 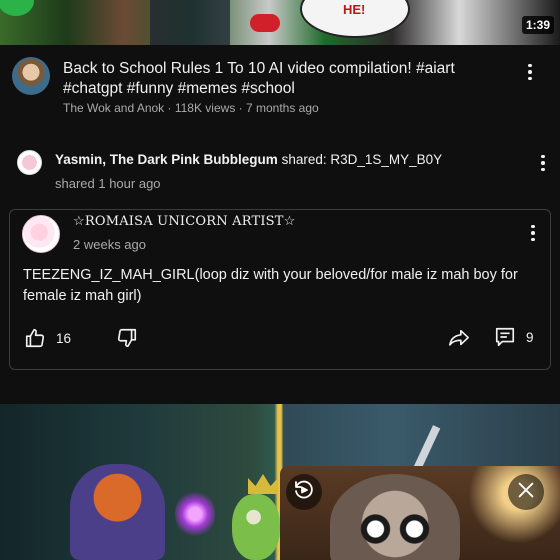 I want to click on comment-icon, so click(x=505, y=337).